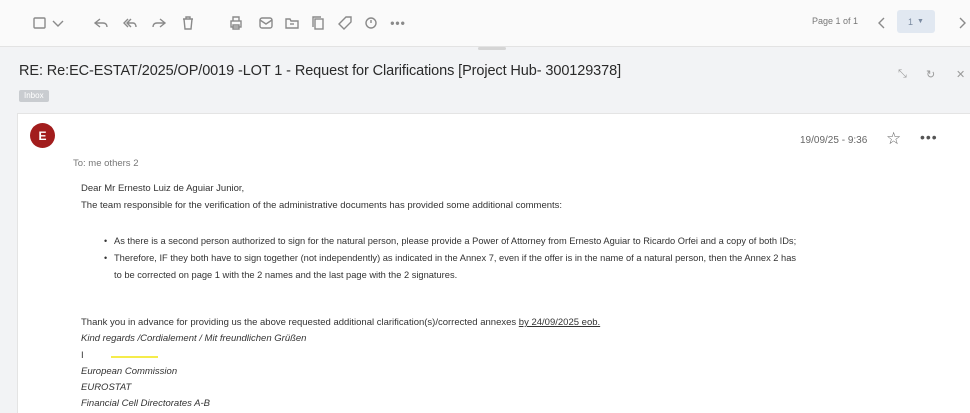 Image resolution: width=970 pixels, height=413 pixels. What do you see at coordinates (145, 403) in the screenshot?
I see `signature-unit: Financial Cell Directorates A-B` at bounding box center [145, 403].